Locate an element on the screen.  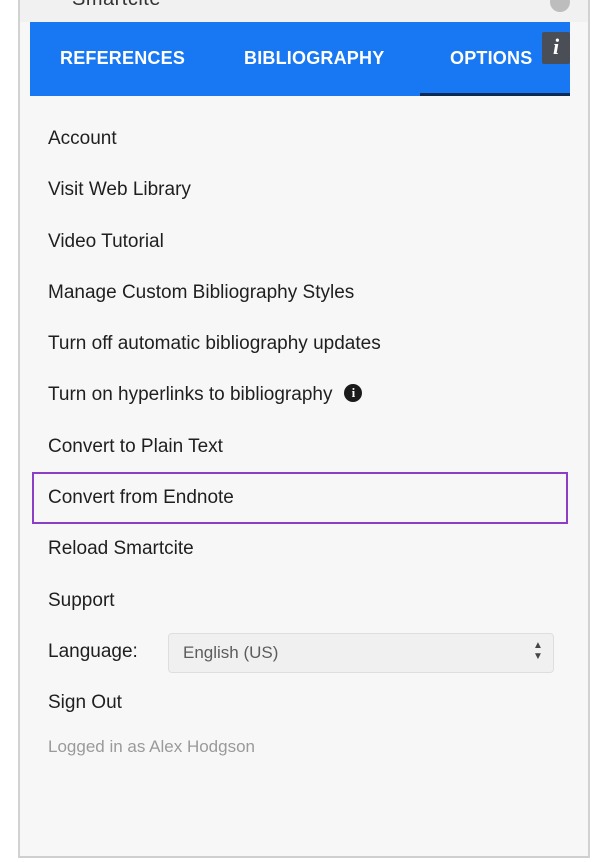
menu-item-account: Account is located at coordinates (308, 138).